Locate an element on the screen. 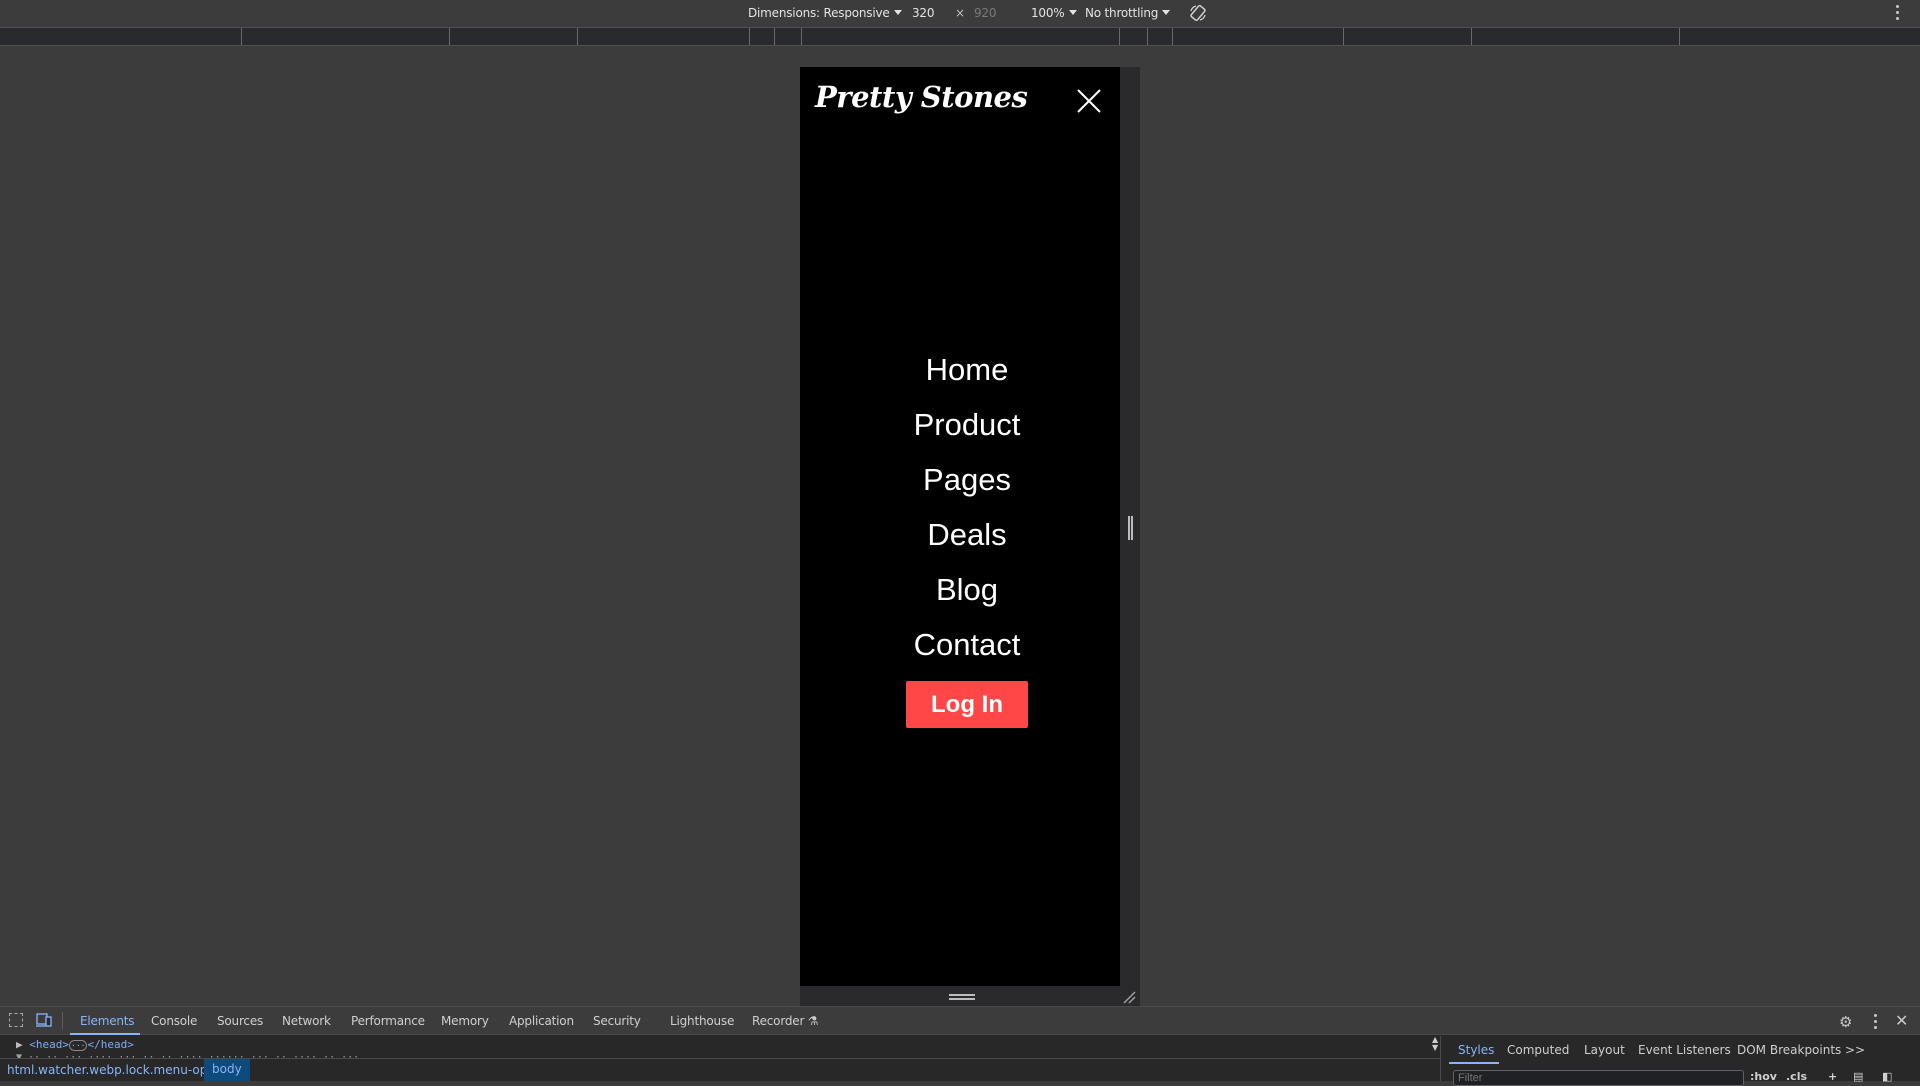 Image resolution: width=1920 pixels, height=1086 pixels. site-logo: Pretty Stones is located at coordinates (921, 97).